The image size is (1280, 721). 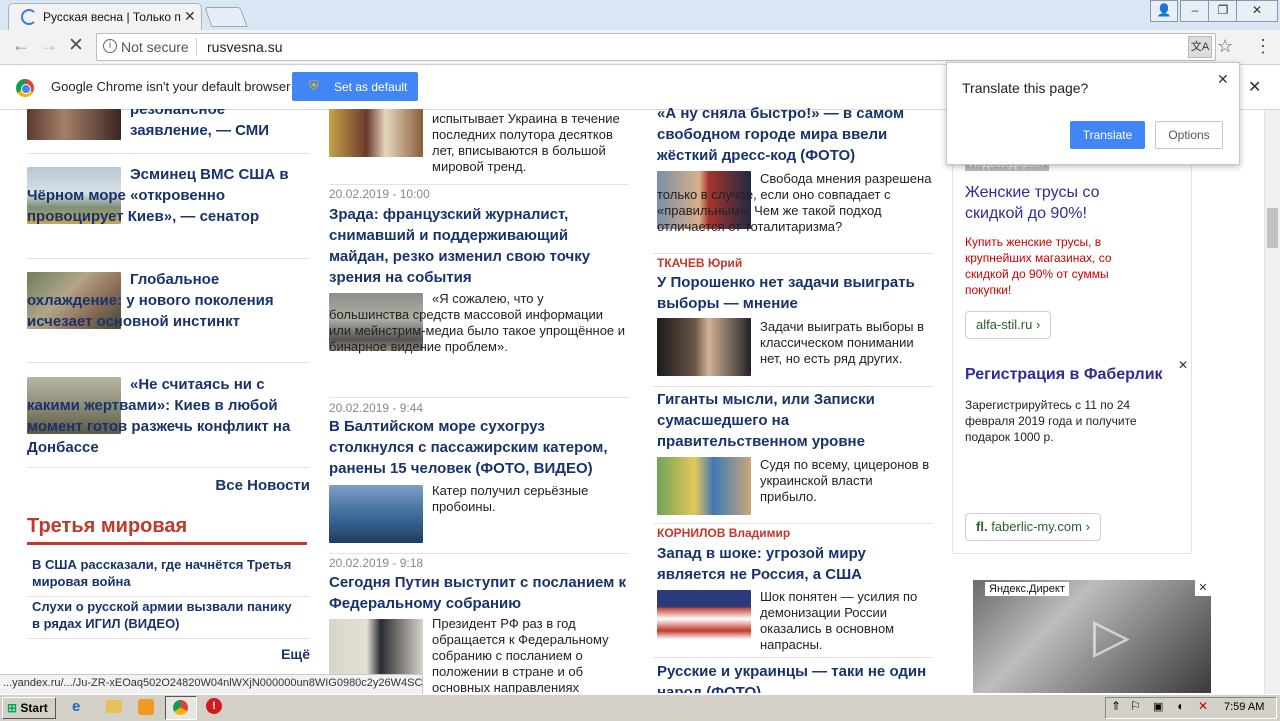 I want to click on section-title: Третья мировая, so click(x=107, y=526).